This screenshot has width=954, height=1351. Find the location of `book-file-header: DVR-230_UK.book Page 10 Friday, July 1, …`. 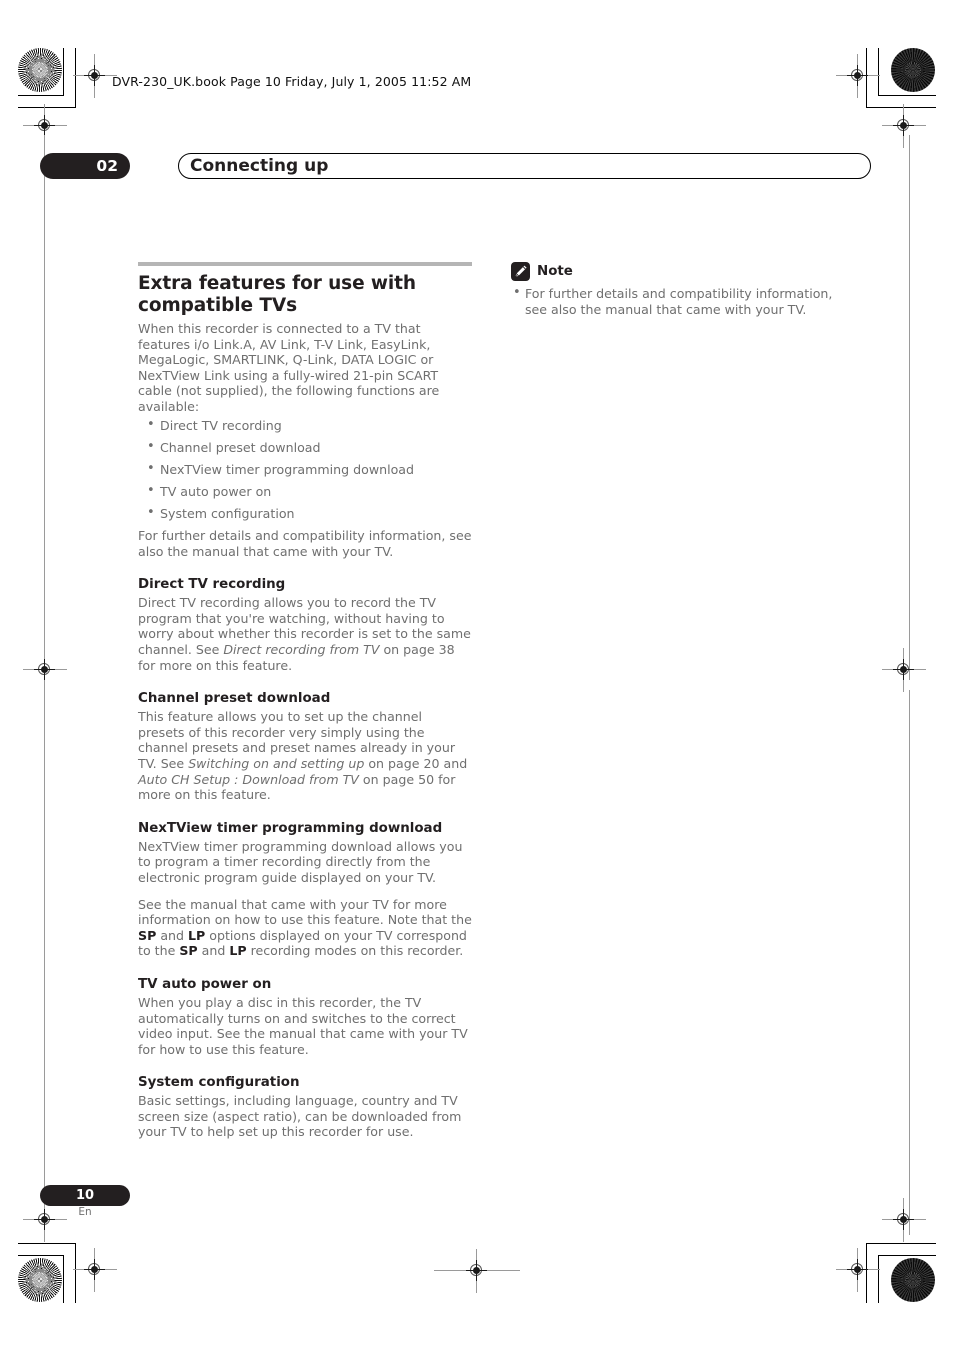

book-file-header: DVR-230_UK.book Page 10 Friday, July 1, … is located at coordinates (292, 81).